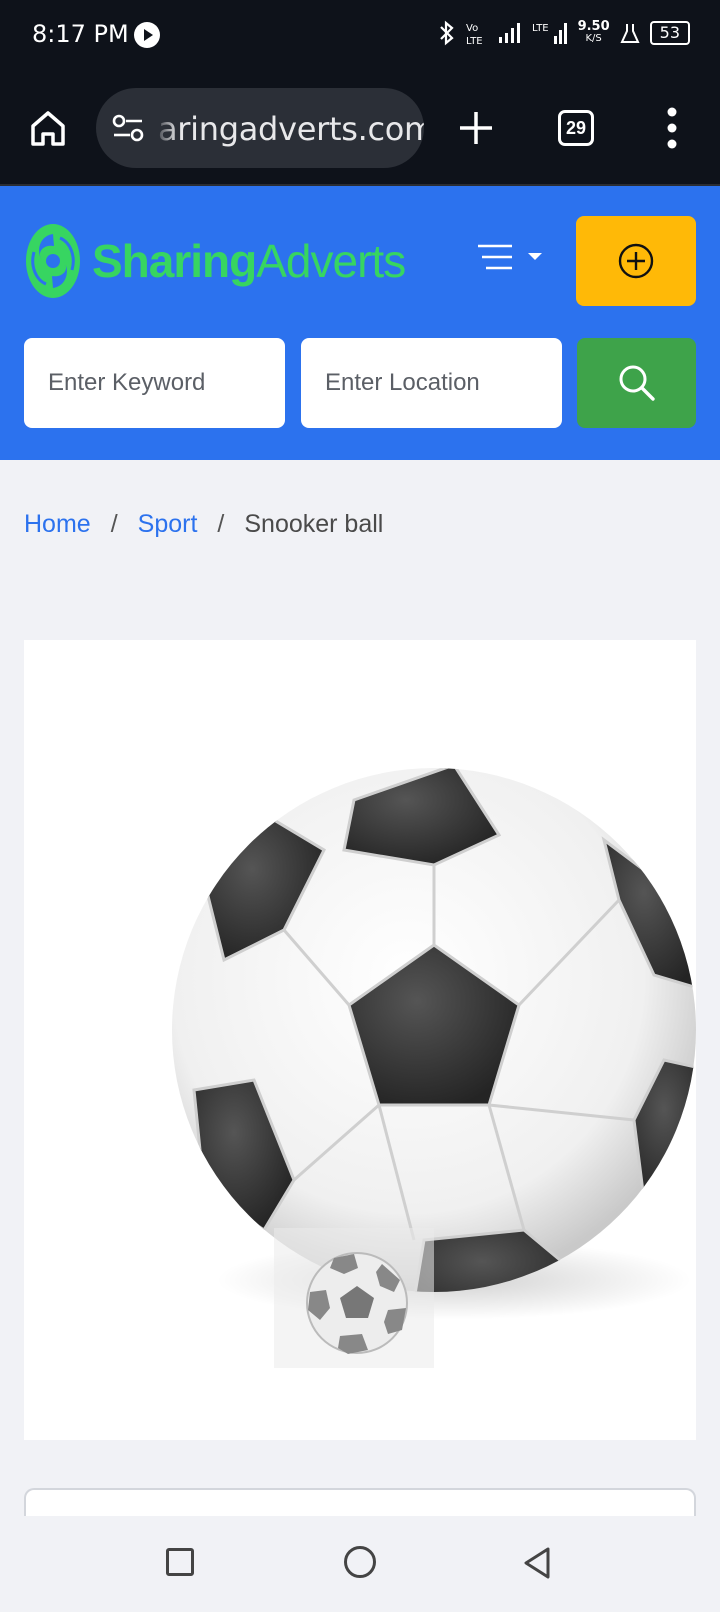 The height and width of the screenshot is (1612, 720). I want to click on net-speed: 9.50 K/S, so click(593, 32).